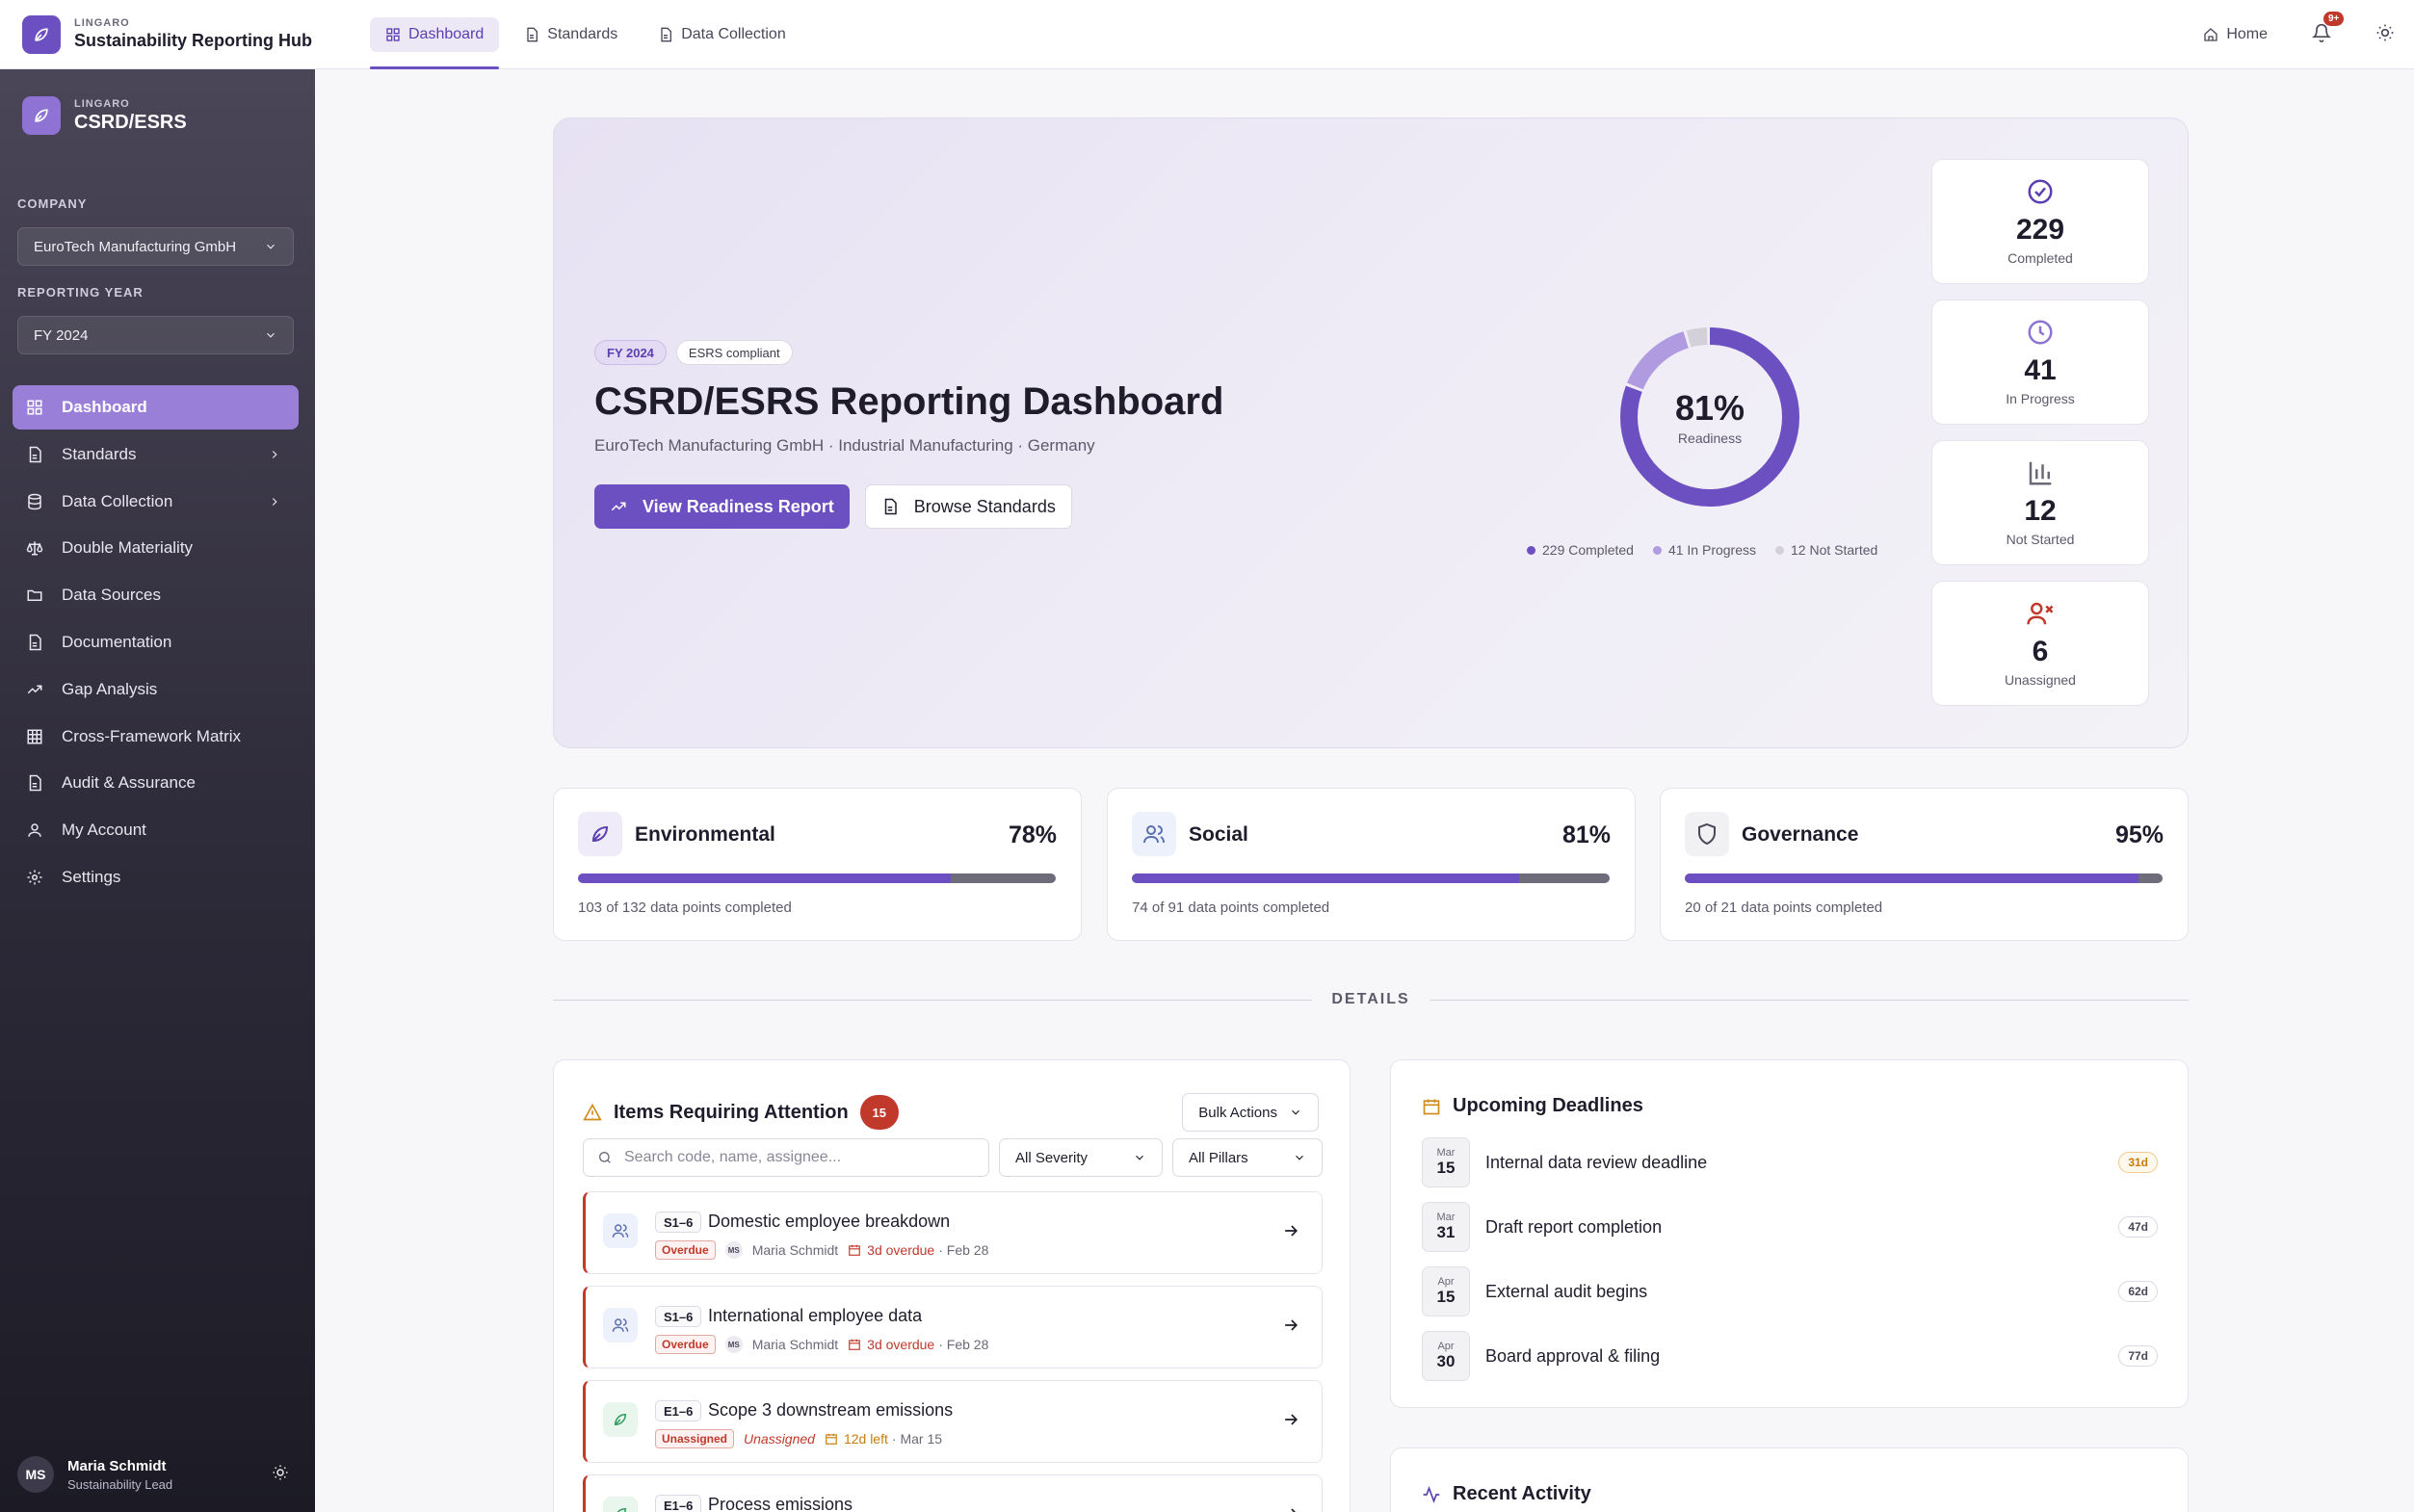 Image resolution: width=2414 pixels, height=1512 pixels. I want to click on deadline-date: Mar 31, so click(1446, 1227).